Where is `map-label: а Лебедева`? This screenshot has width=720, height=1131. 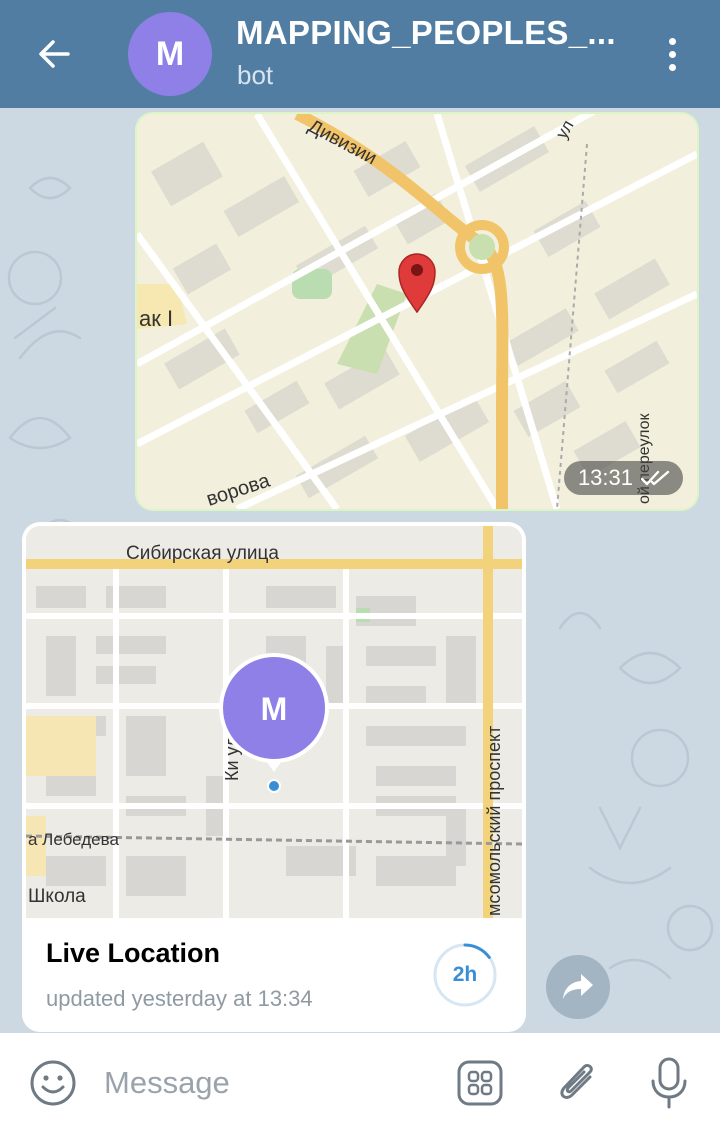
map-label: а Лебедева is located at coordinates (73, 839).